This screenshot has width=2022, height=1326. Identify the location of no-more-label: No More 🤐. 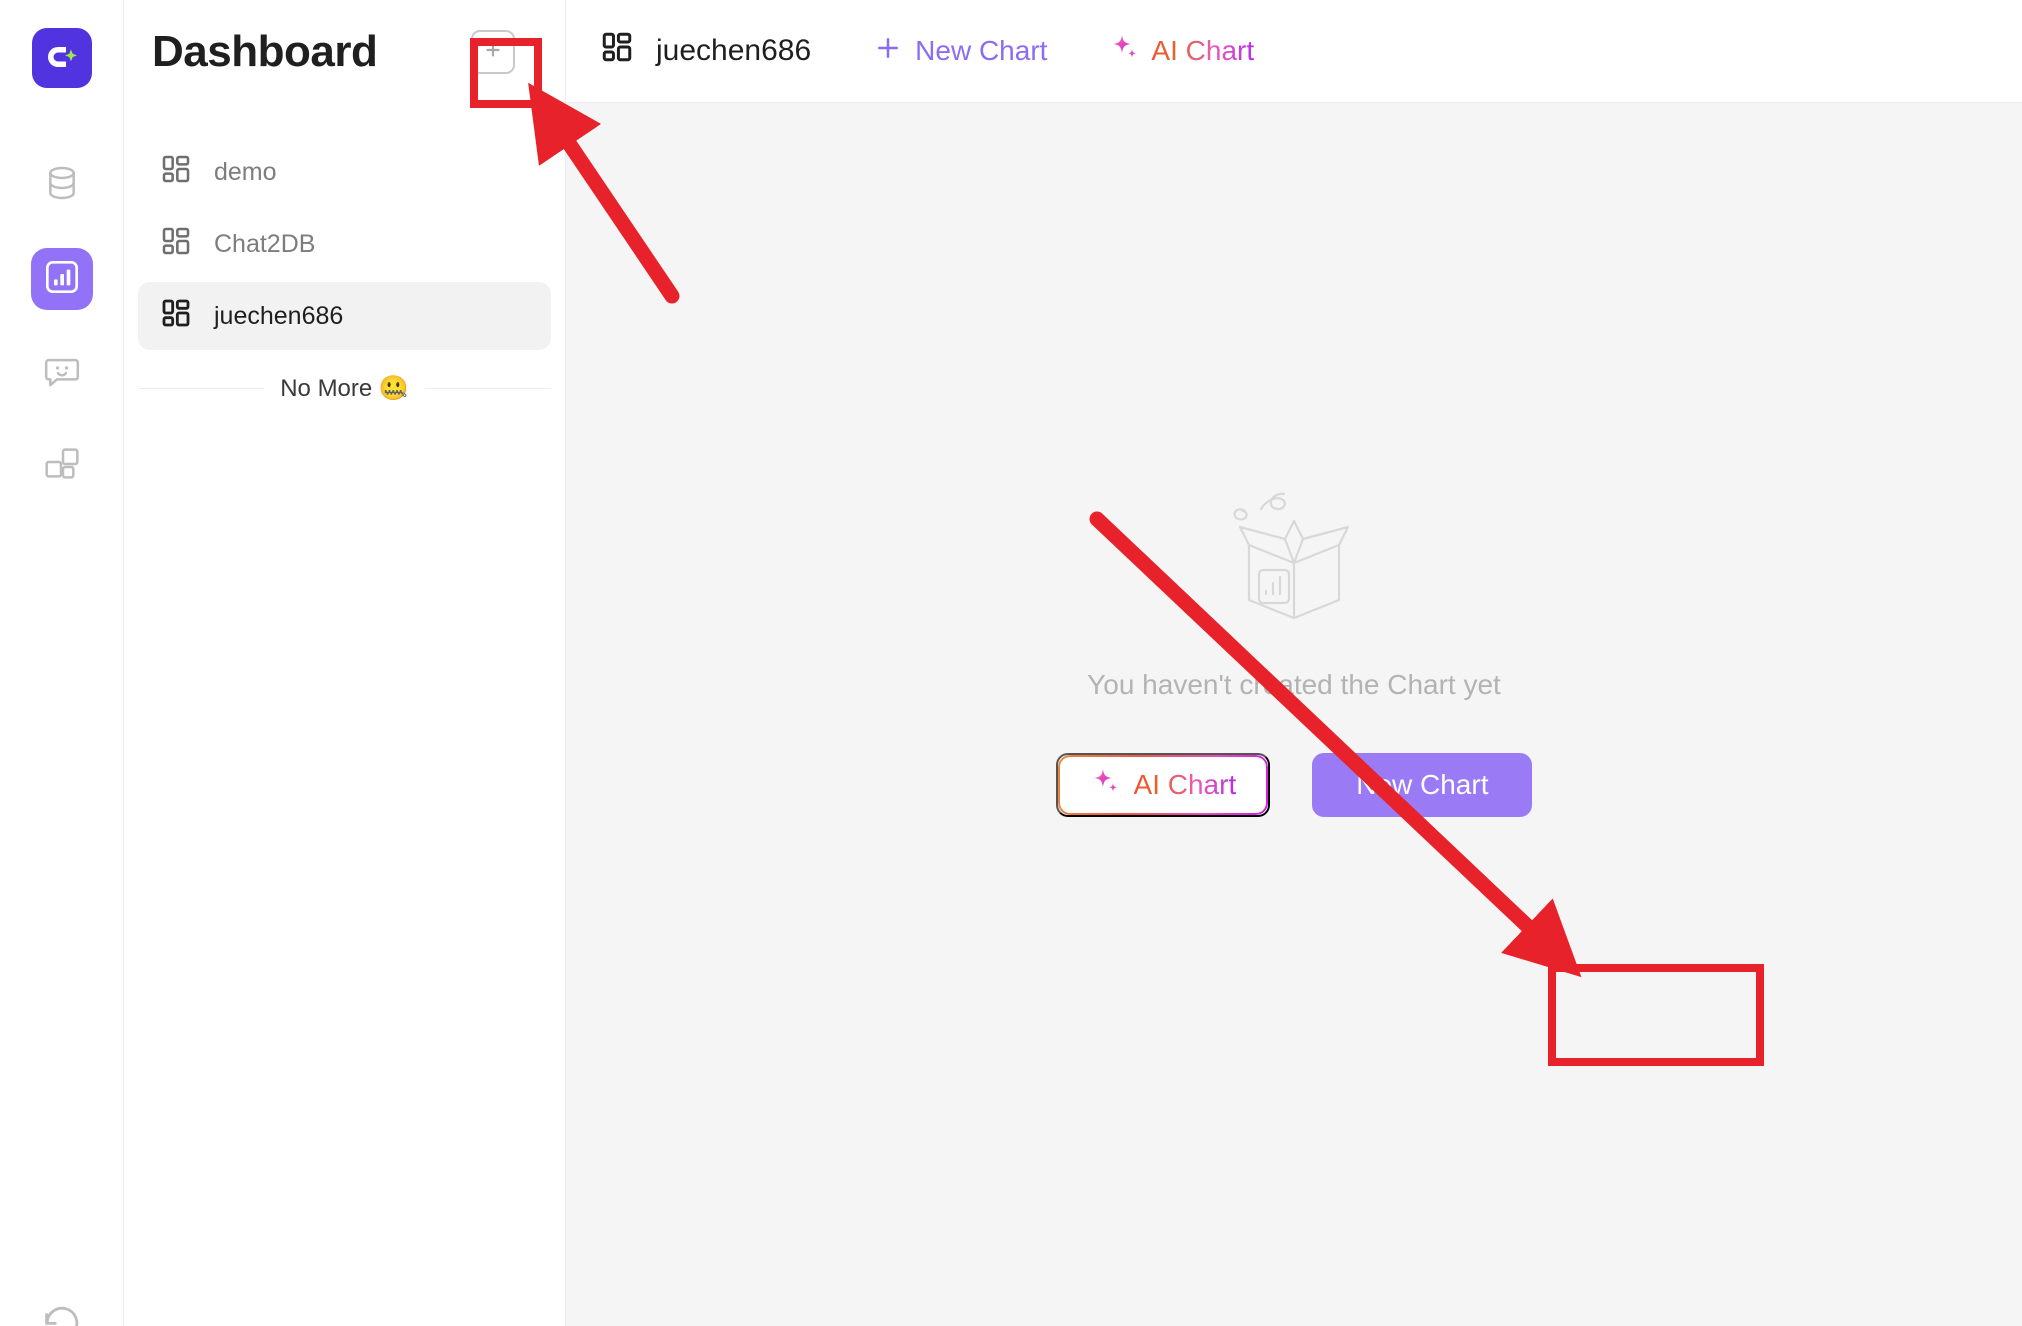
(344, 388).